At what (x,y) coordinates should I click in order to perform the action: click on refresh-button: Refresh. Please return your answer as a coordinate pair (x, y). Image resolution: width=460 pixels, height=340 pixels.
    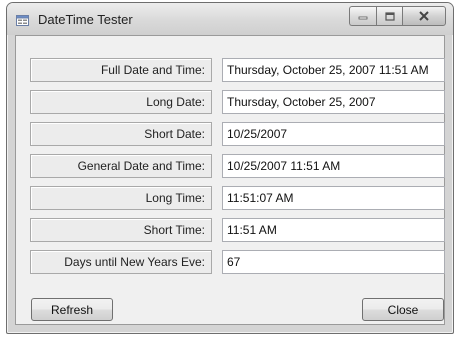
    Looking at the image, I should click on (72, 309).